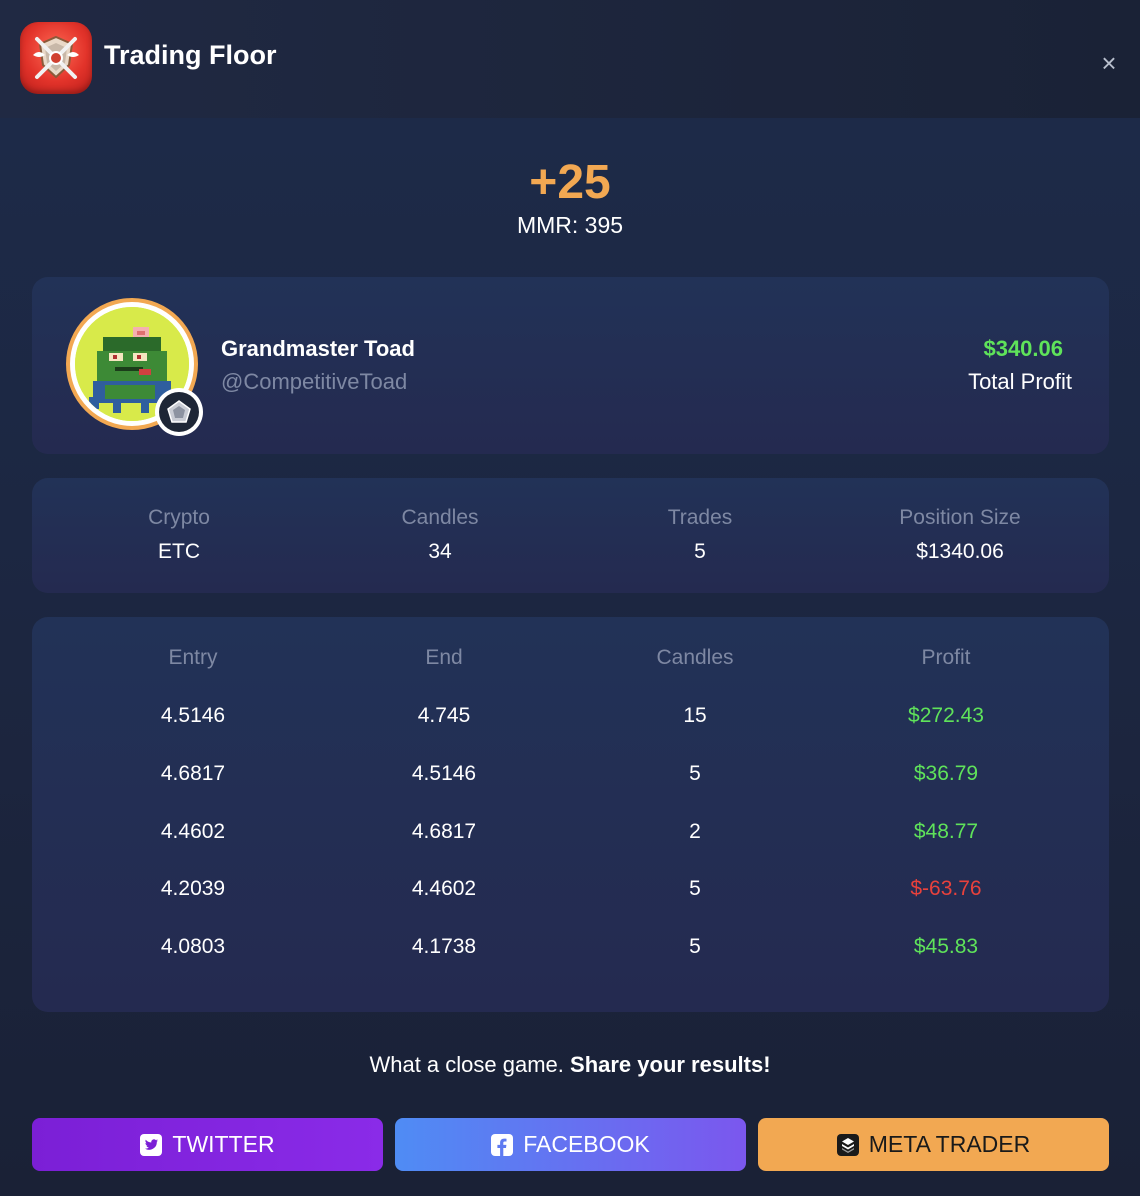 This screenshot has height=1196, width=1140. Describe the element at coordinates (946, 946) in the screenshot. I see `cell-profit: $45.83` at that location.